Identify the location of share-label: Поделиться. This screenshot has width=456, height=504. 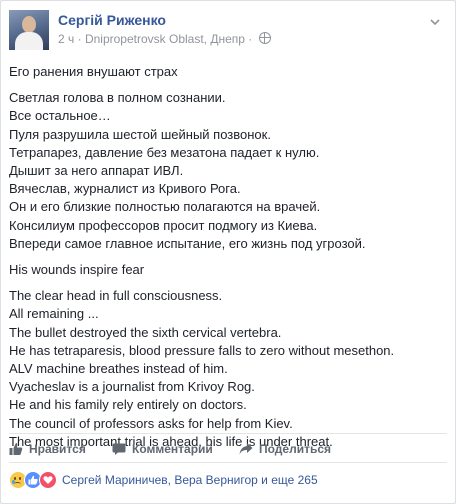
(295, 449).